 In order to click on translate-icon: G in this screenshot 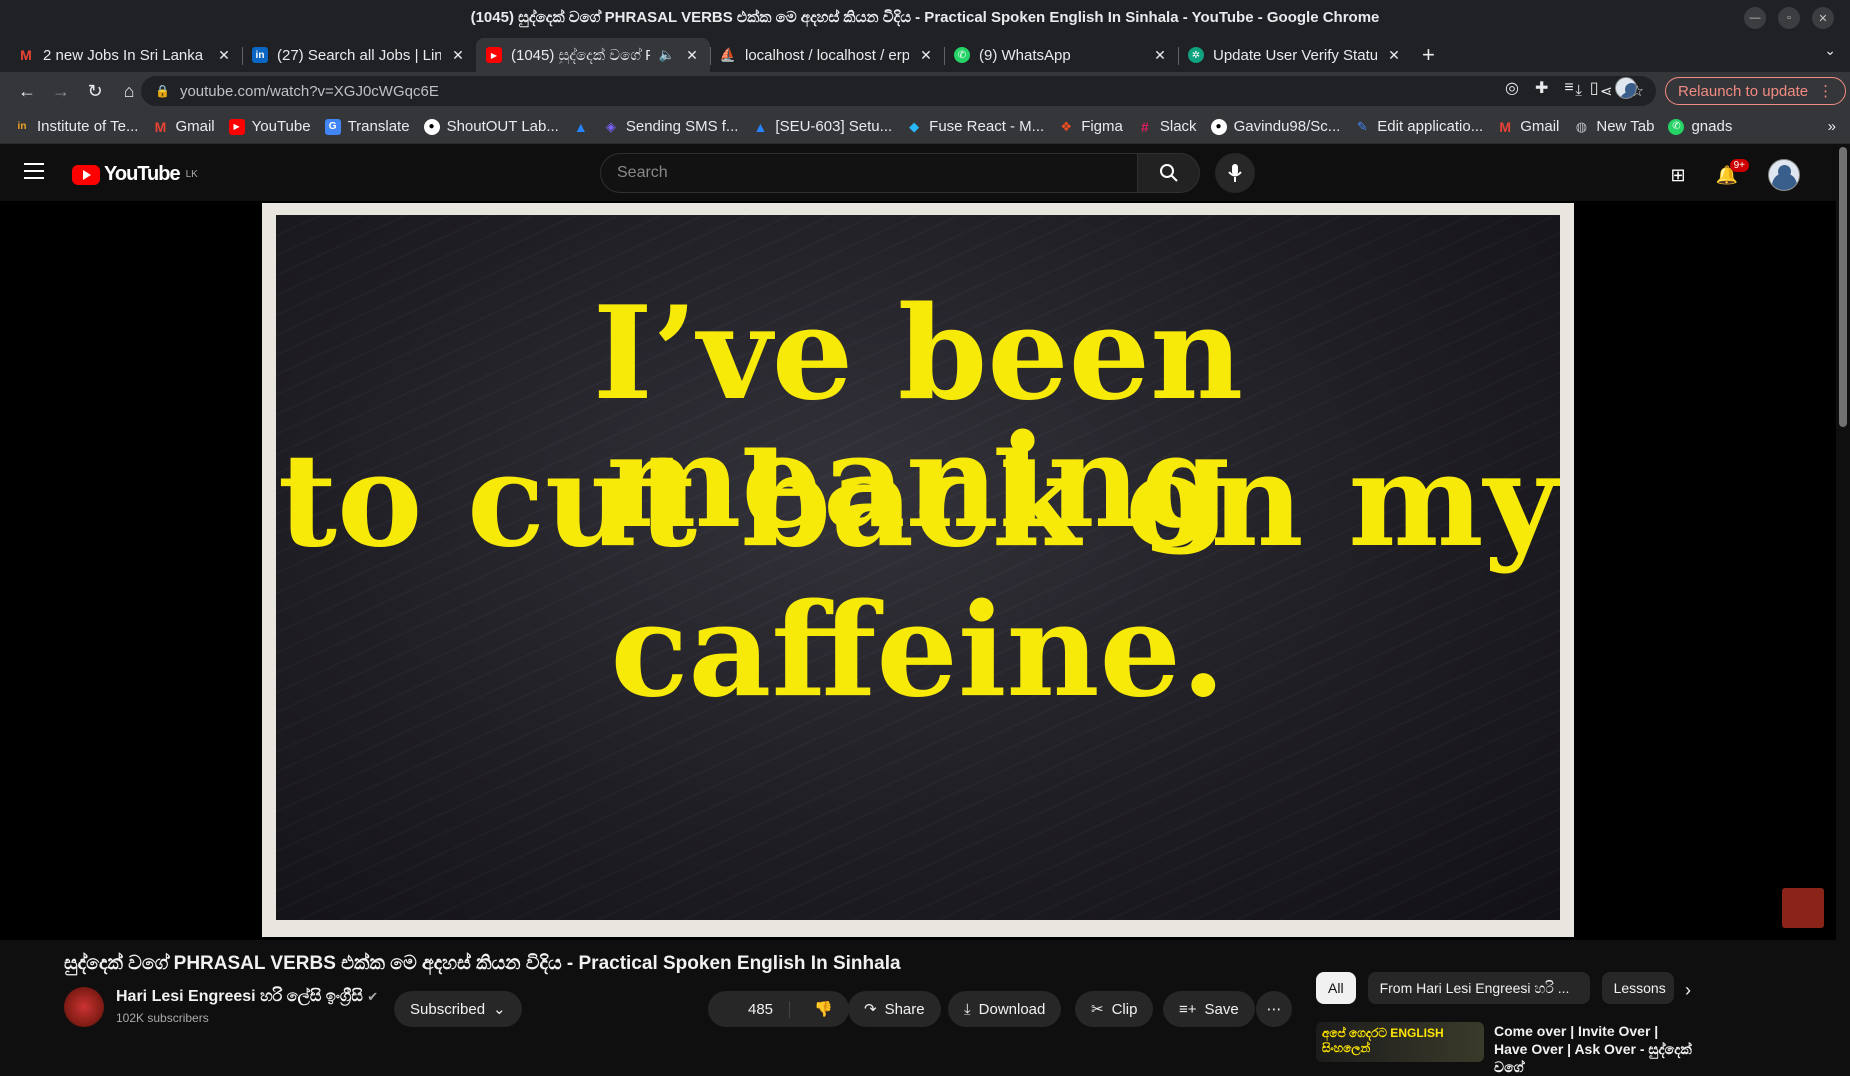, I will do `click(332, 126)`.